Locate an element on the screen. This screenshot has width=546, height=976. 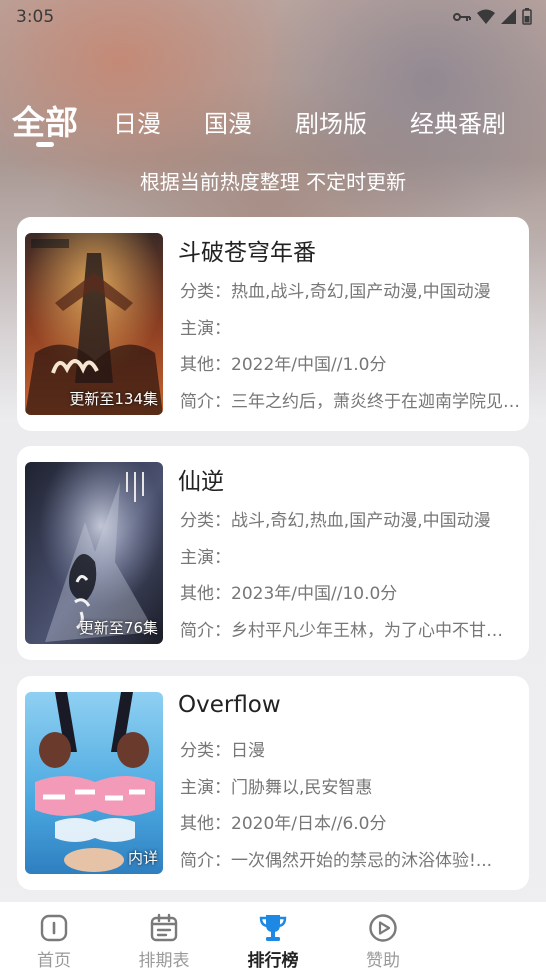
episode-badge: 更新至134集 is located at coordinates (113, 399).